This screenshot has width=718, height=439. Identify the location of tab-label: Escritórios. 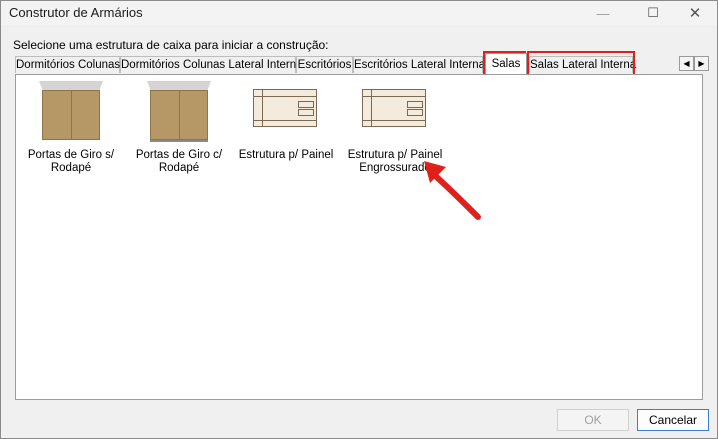
(324, 65).